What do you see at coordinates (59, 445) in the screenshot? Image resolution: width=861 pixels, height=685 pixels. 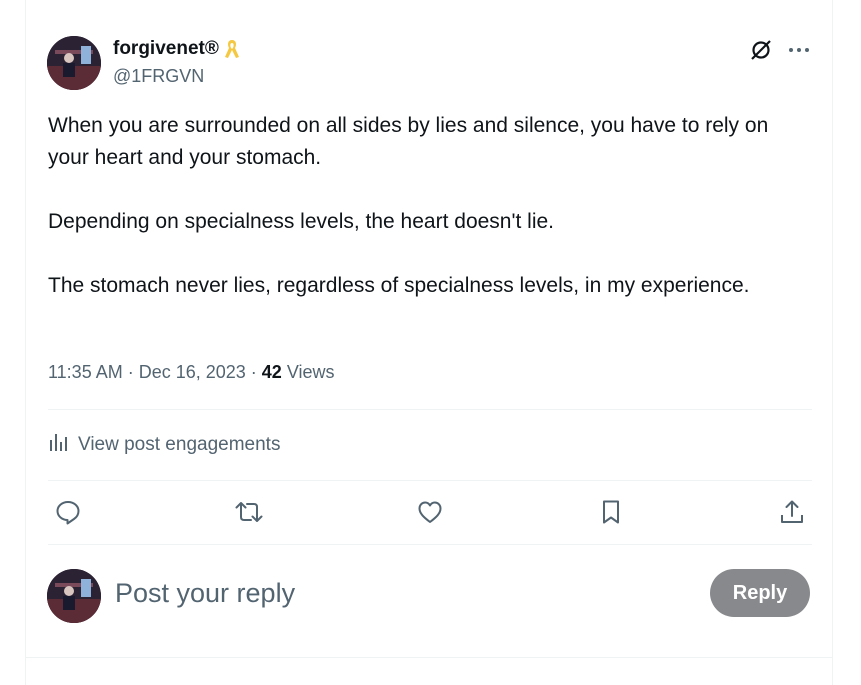 I see `analytics-icon` at bounding box center [59, 445].